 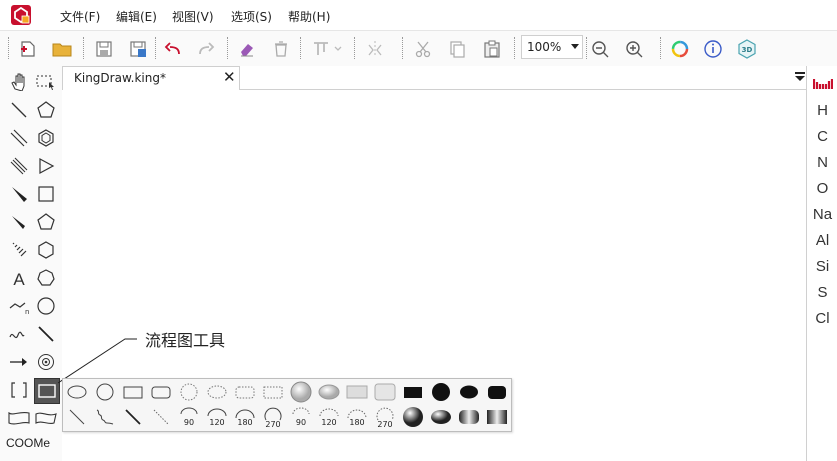 I want to click on shape-shaded-rounded-rectangle, so click(x=385, y=392).